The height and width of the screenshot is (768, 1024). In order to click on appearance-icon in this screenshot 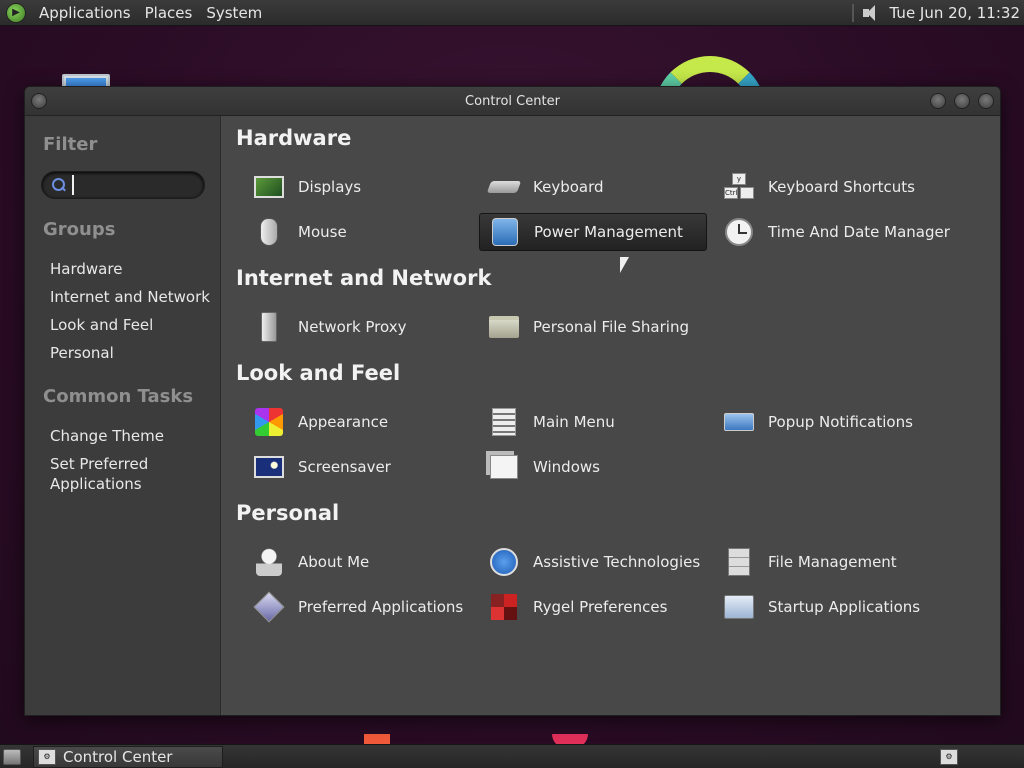, I will do `click(269, 422)`.